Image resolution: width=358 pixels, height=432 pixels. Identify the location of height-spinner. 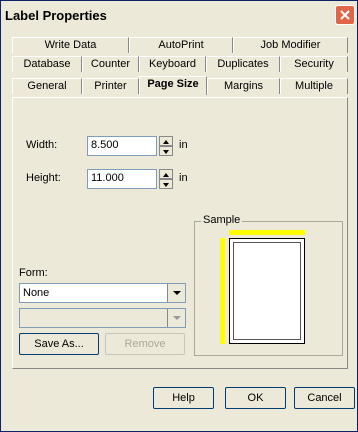
(166, 179).